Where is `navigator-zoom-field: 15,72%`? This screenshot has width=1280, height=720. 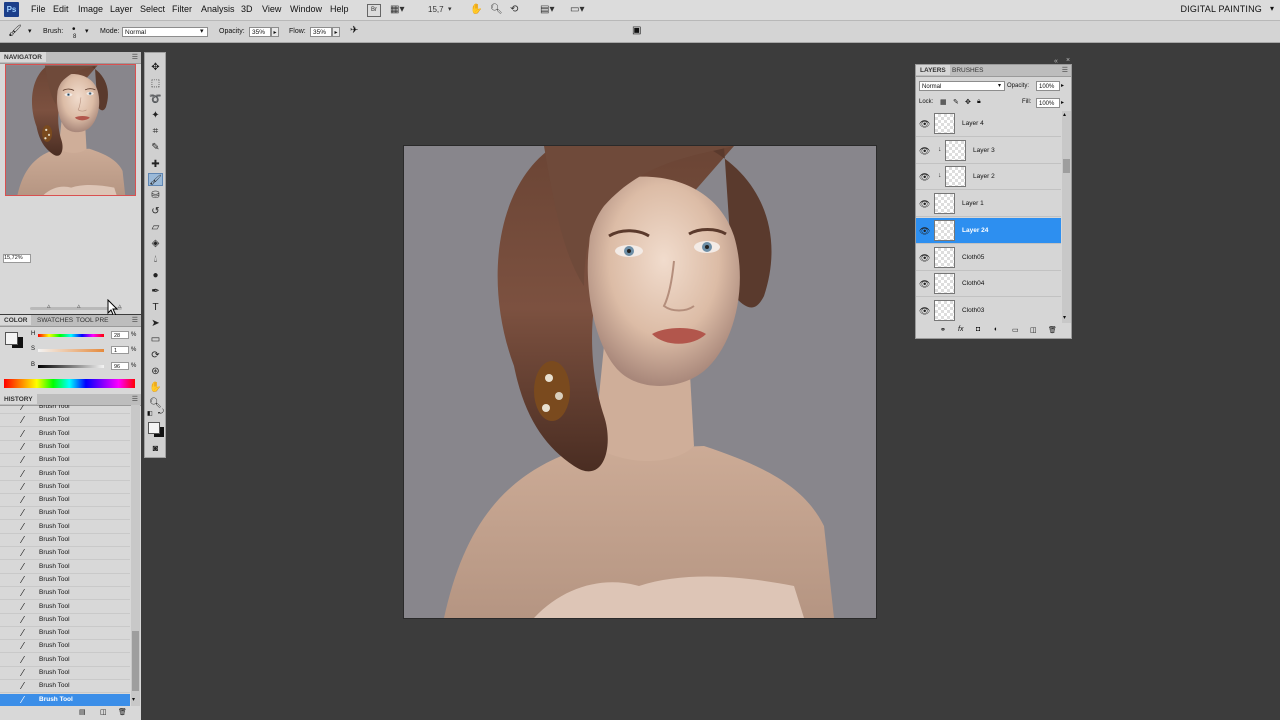
navigator-zoom-field: 15,72% is located at coordinates (17, 258).